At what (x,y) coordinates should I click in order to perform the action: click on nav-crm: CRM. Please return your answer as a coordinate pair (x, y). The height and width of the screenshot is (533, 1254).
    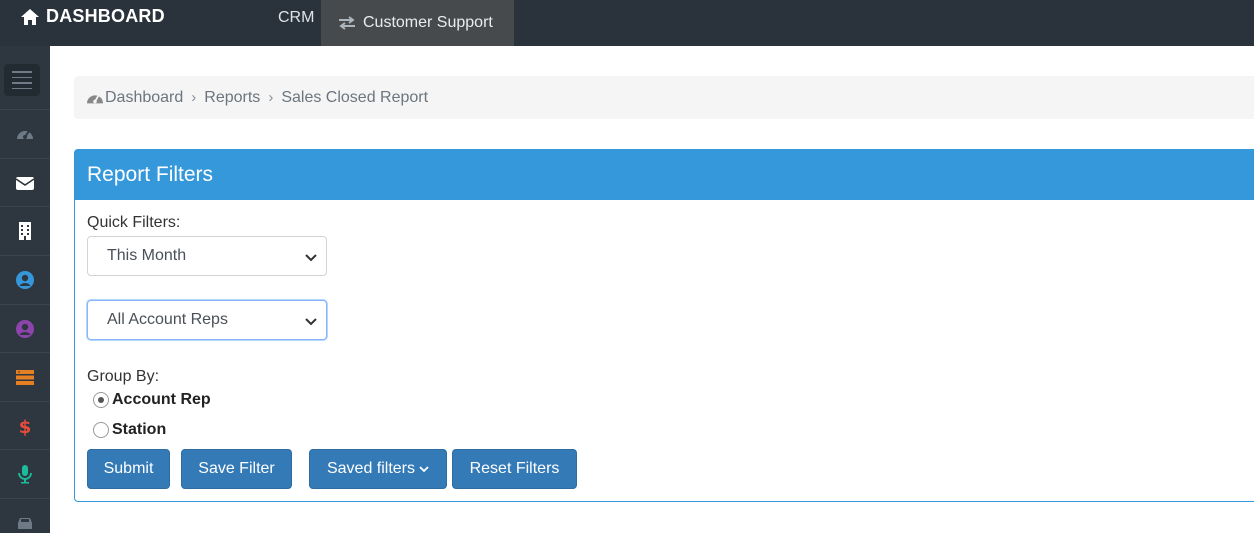
    Looking at the image, I should click on (296, 18).